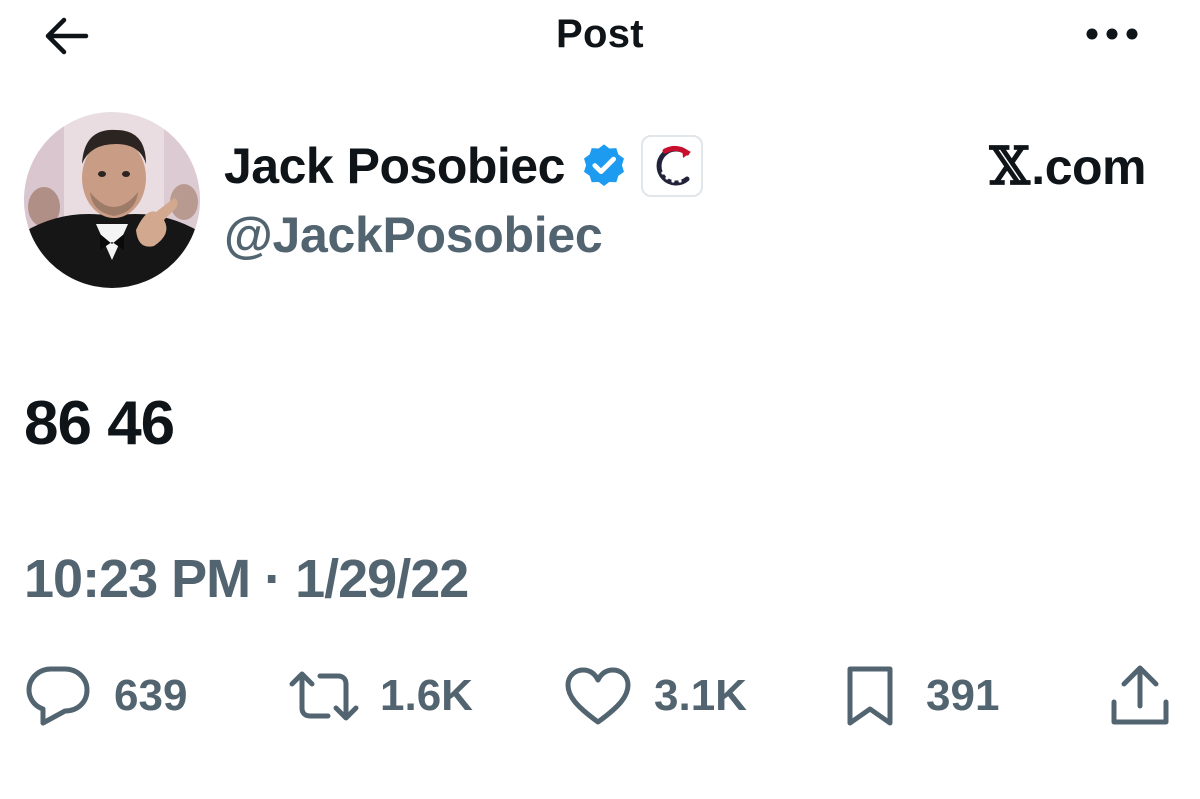  Describe the element at coordinates (604, 166) in the screenshot. I see `verified-badge-icon` at that location.